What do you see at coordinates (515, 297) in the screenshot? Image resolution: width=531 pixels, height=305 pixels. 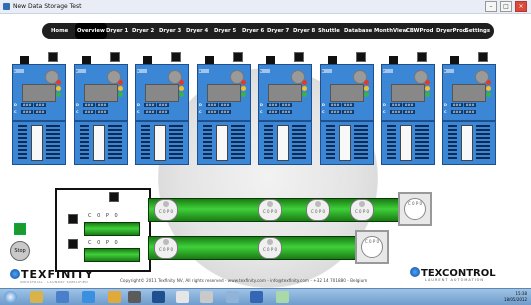 I see `system-tray-clock: 15:38 18/05/2012` at bounding box center [515, 297].